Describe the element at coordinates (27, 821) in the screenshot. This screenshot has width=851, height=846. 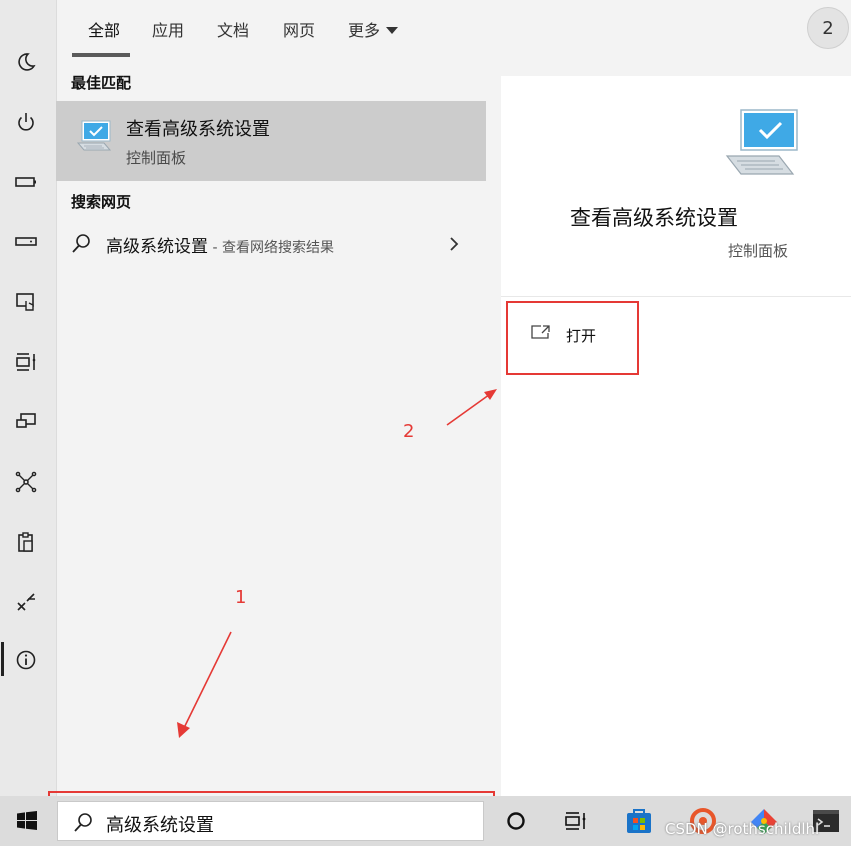
I see `windows-start-icon` at that location.